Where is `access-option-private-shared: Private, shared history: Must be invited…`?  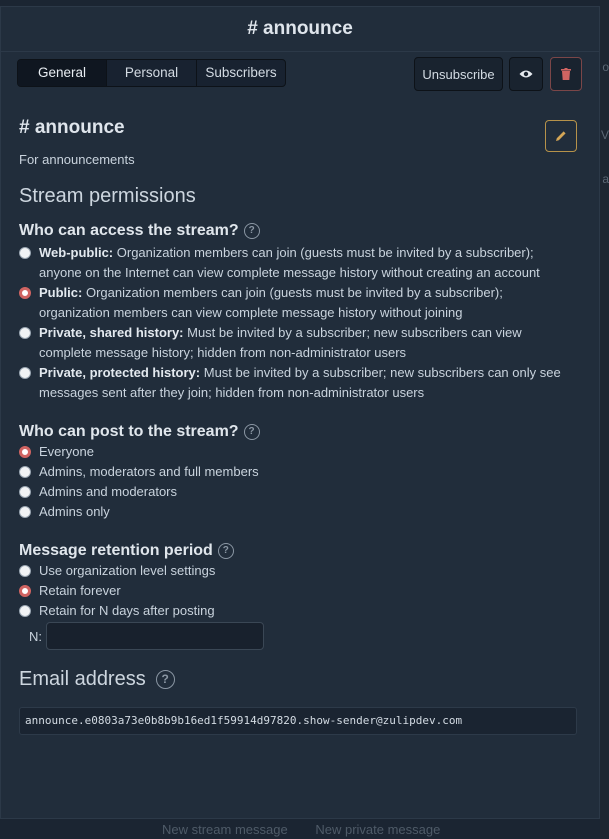 access-option-private-shared: Private, shared history: Must be invited… is located at coordinates (298, 343).